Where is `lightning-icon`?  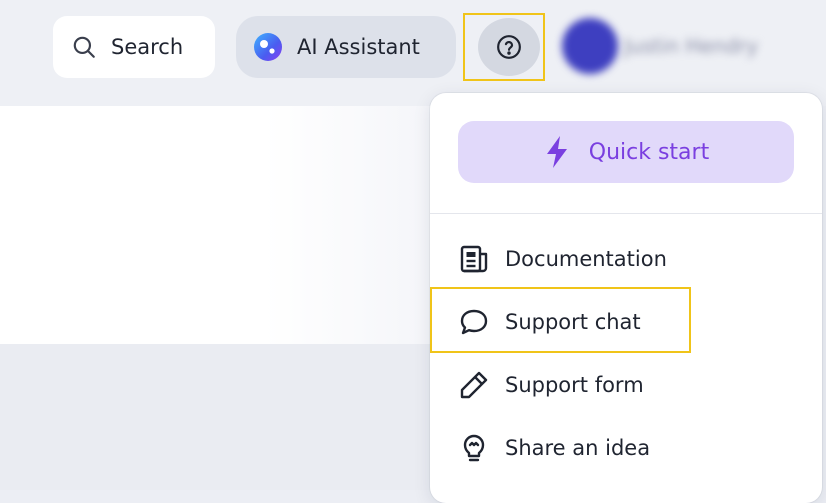 lightning-icon is located at coordinates (556, 152).